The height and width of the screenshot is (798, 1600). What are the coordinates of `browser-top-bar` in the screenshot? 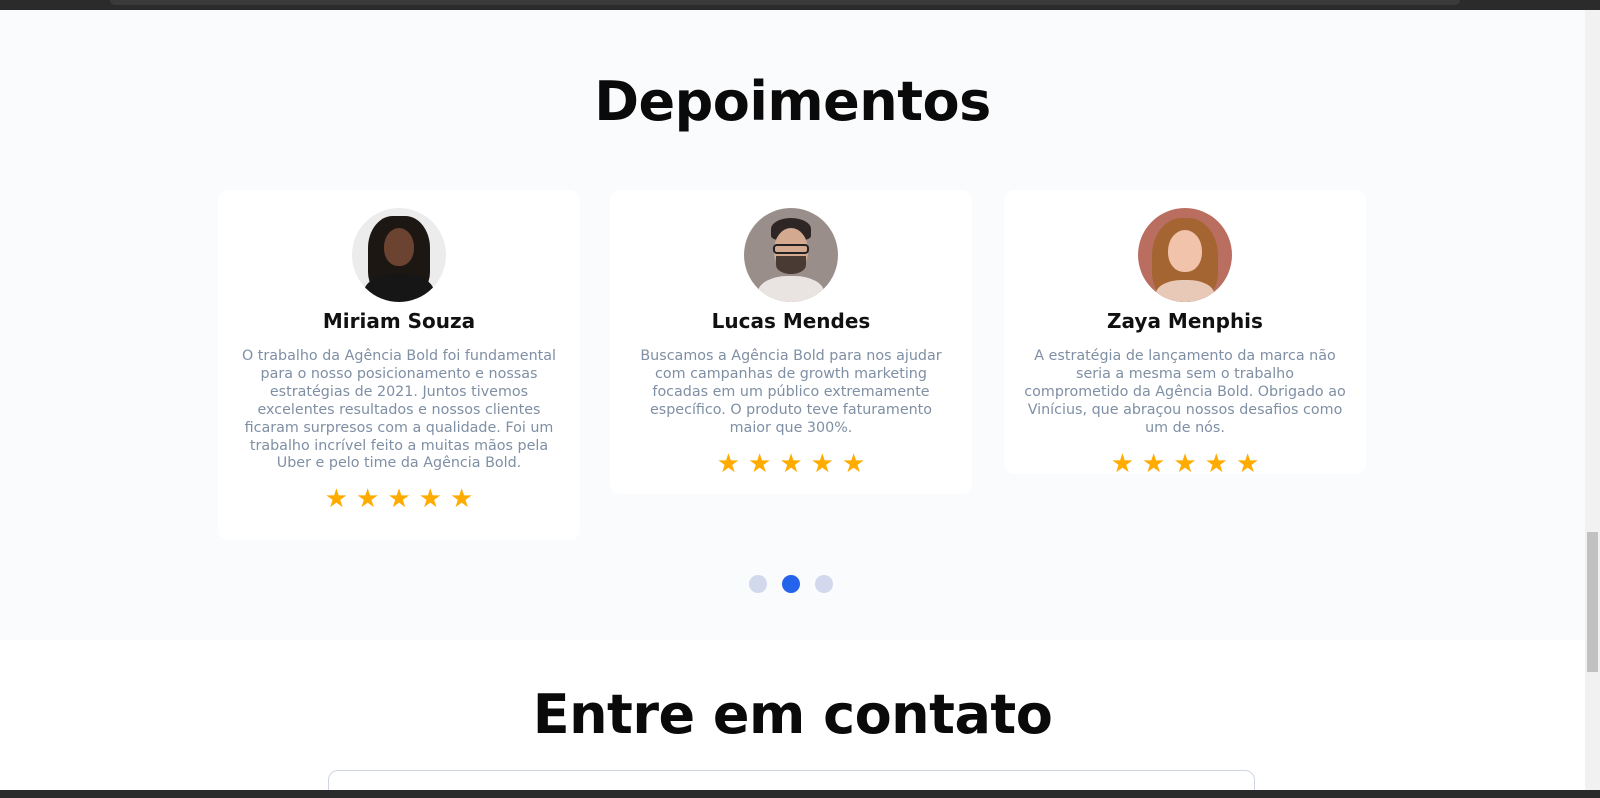 It's located at (800, 5).